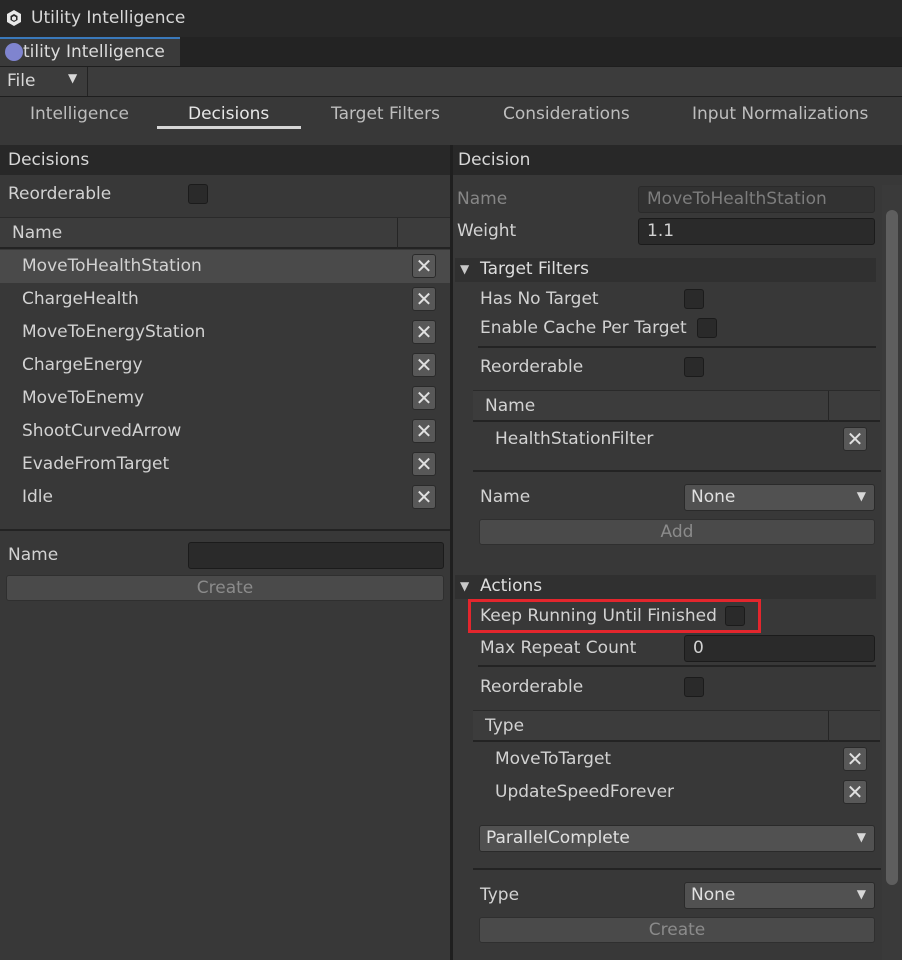 This screenshot has width=902, height=960. Describe the element at coordinates (707, 328) in the screenshot. I see `enable-cache-checkbox` at that location.